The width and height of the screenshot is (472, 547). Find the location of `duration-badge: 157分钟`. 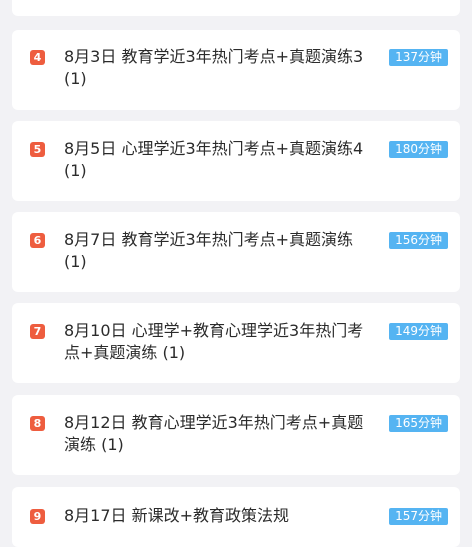

duration-badge: 157分钟 is located at coordinates (418, 516).